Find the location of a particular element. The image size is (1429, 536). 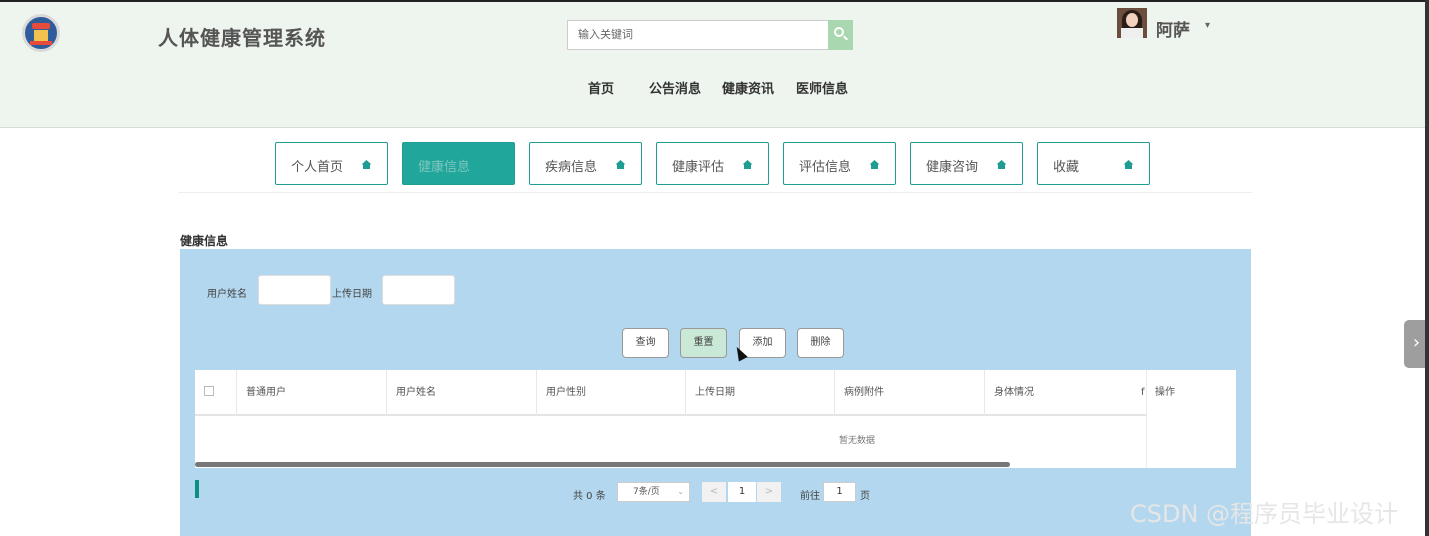

user-name-label: 用户姓名 is located at coordinates (227, 294).